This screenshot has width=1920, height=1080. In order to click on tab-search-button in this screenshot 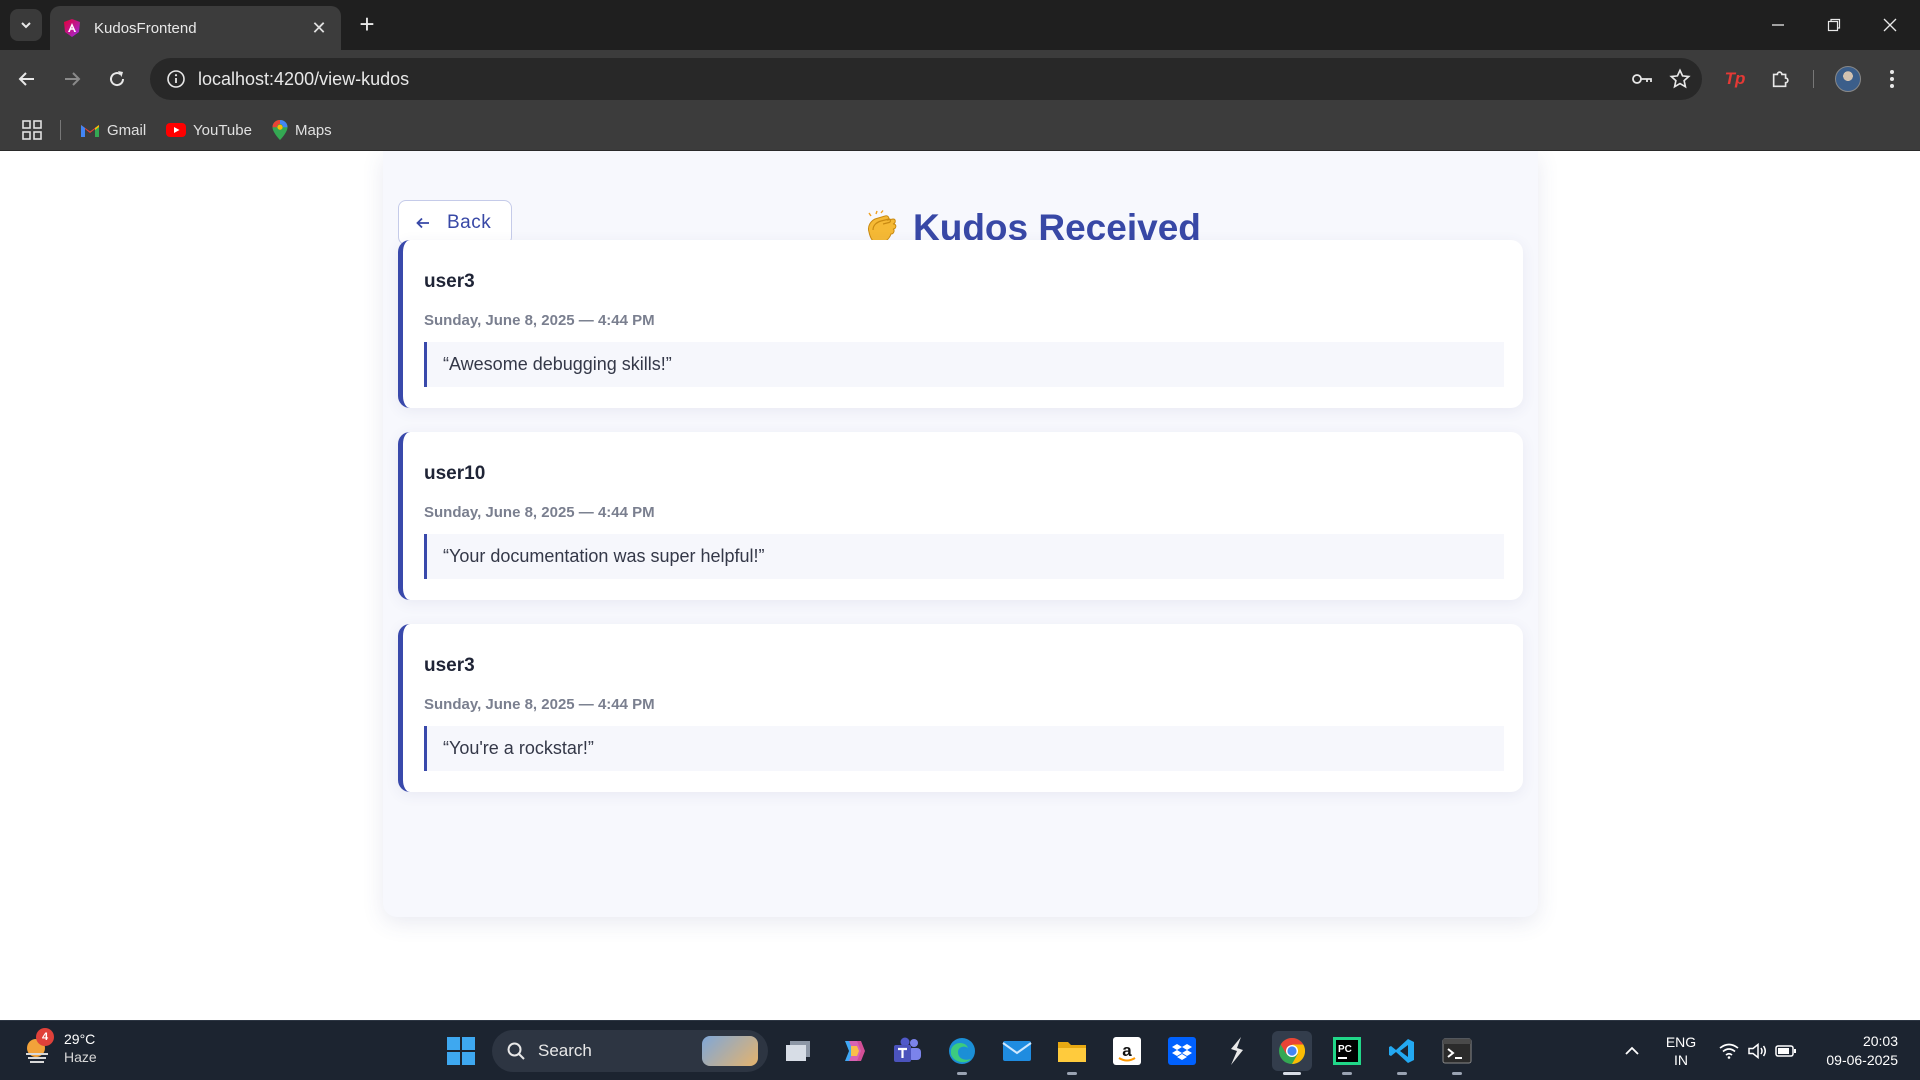, I will do `click(26, 25)`.